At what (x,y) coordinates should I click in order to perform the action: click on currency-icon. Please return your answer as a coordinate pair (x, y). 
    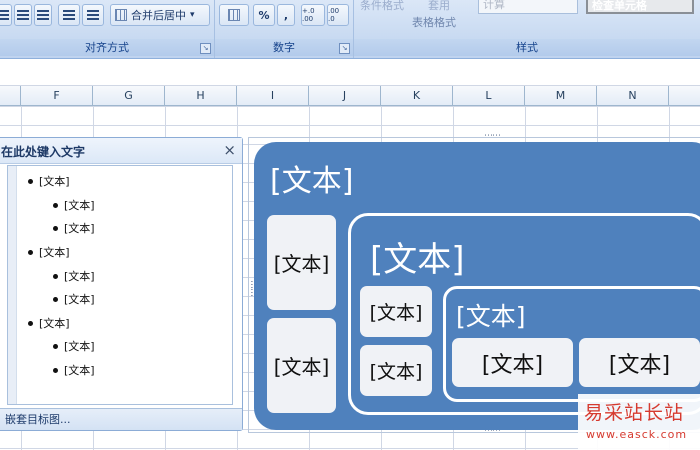
    Looking at the image, I should click on (234, 15).